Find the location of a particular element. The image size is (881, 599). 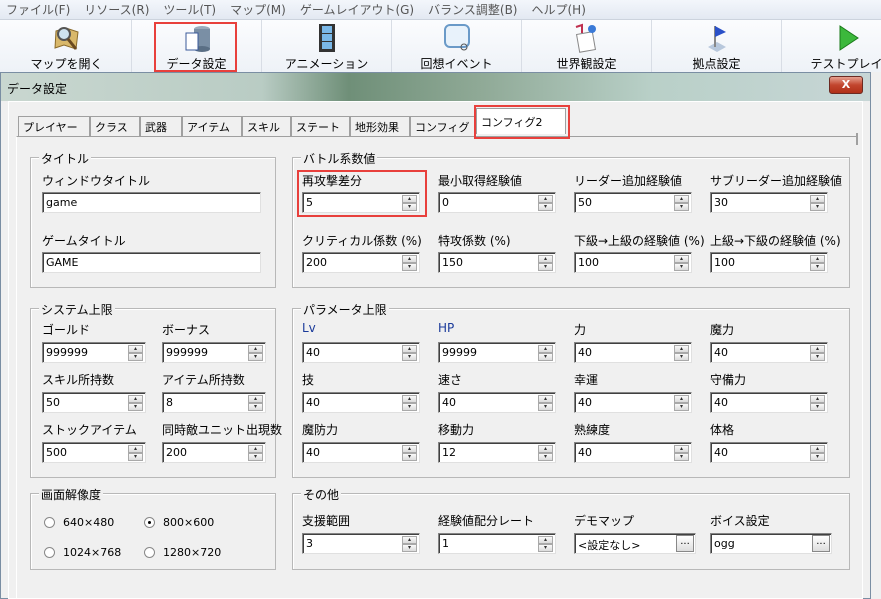

number-spinner: 150 ▴ ▾ is located at coordinates (497, 262).